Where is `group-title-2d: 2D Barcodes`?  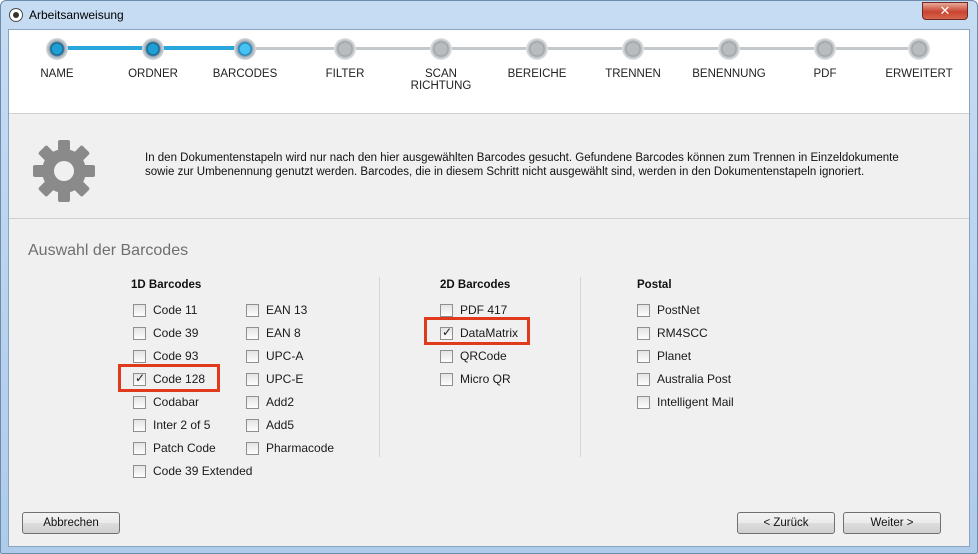
group-title-2d: 2D Barcodes is located at coordinates (475, 285).